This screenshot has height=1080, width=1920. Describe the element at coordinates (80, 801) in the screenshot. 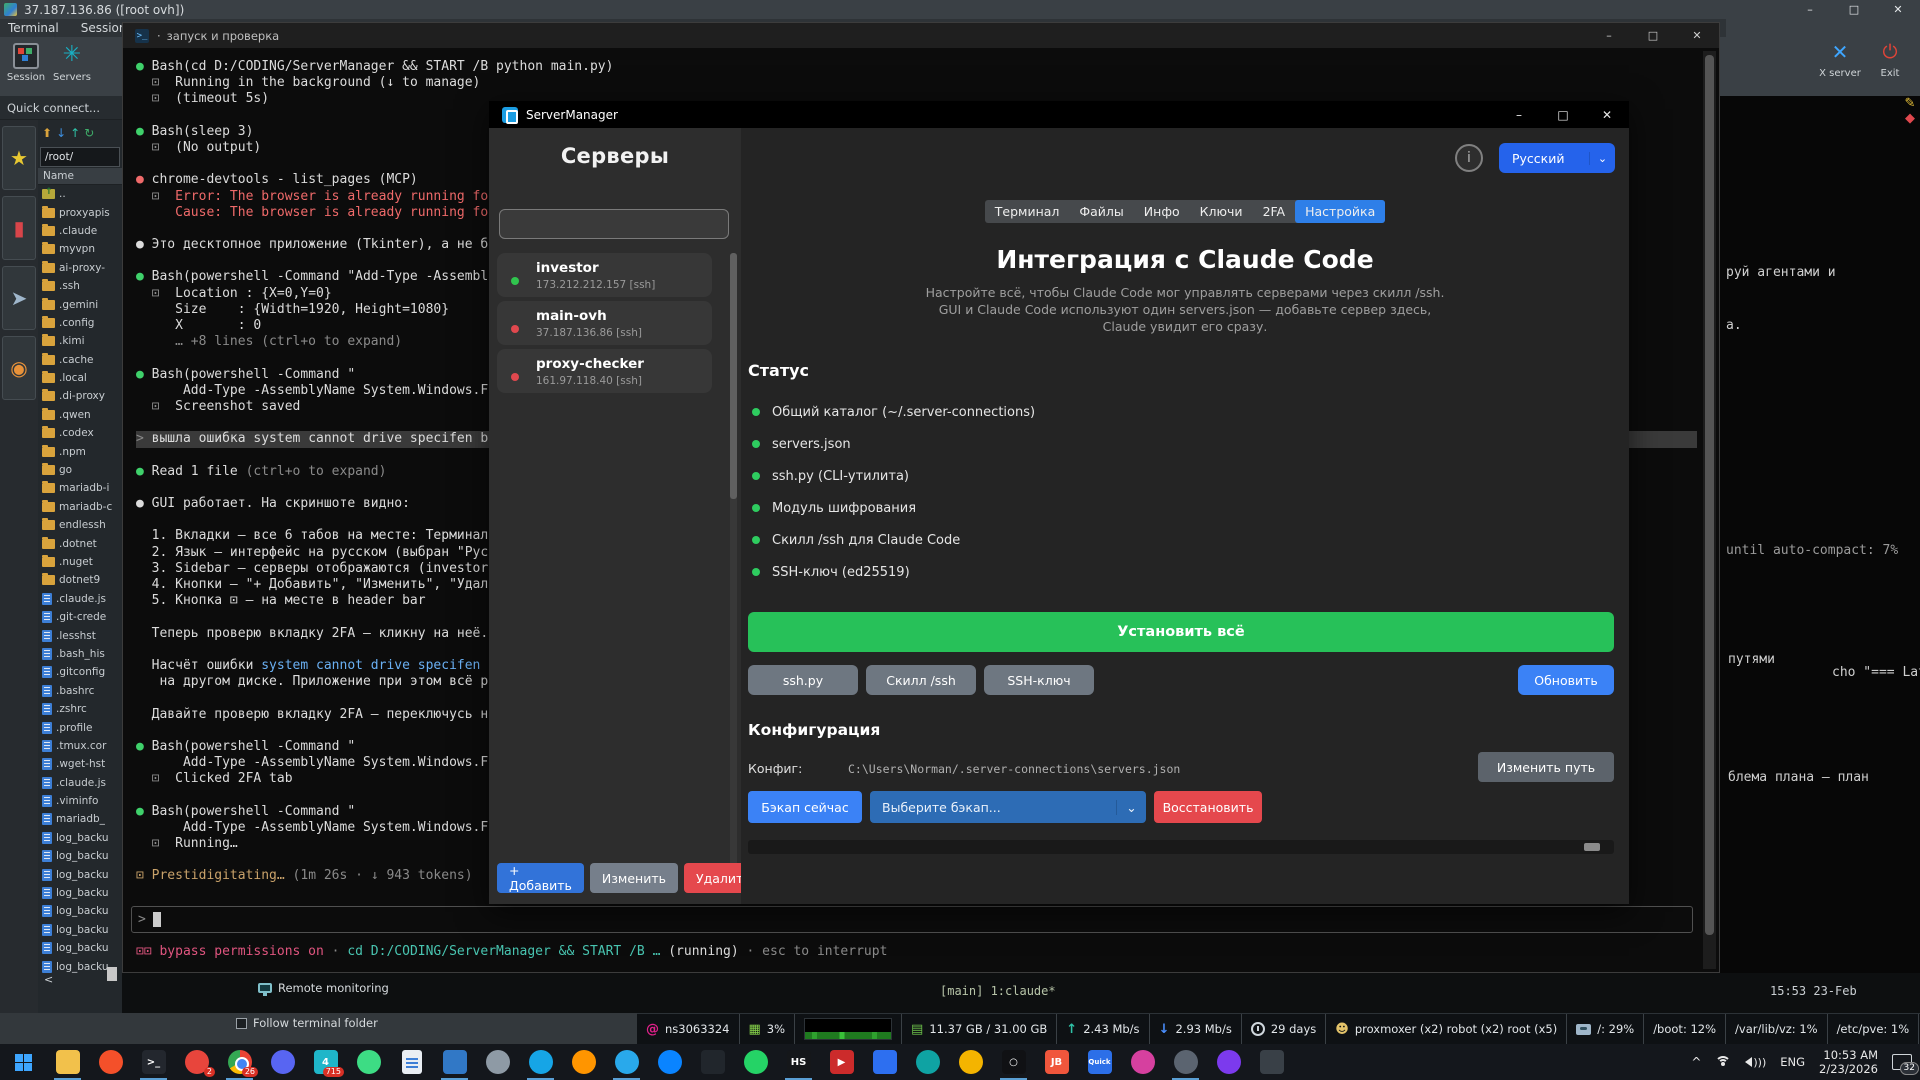

I see `file-row: .viminfo` at that location.